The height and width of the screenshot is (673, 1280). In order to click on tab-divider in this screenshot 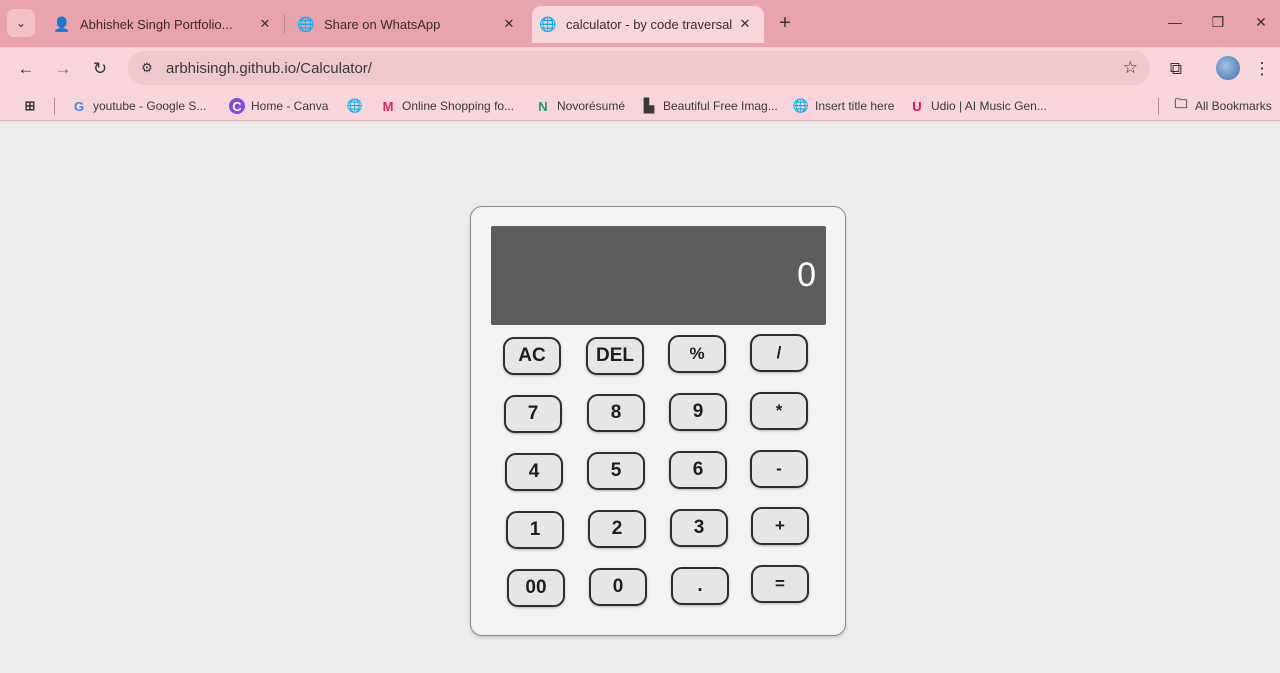, I will do `click(284, 24)`.